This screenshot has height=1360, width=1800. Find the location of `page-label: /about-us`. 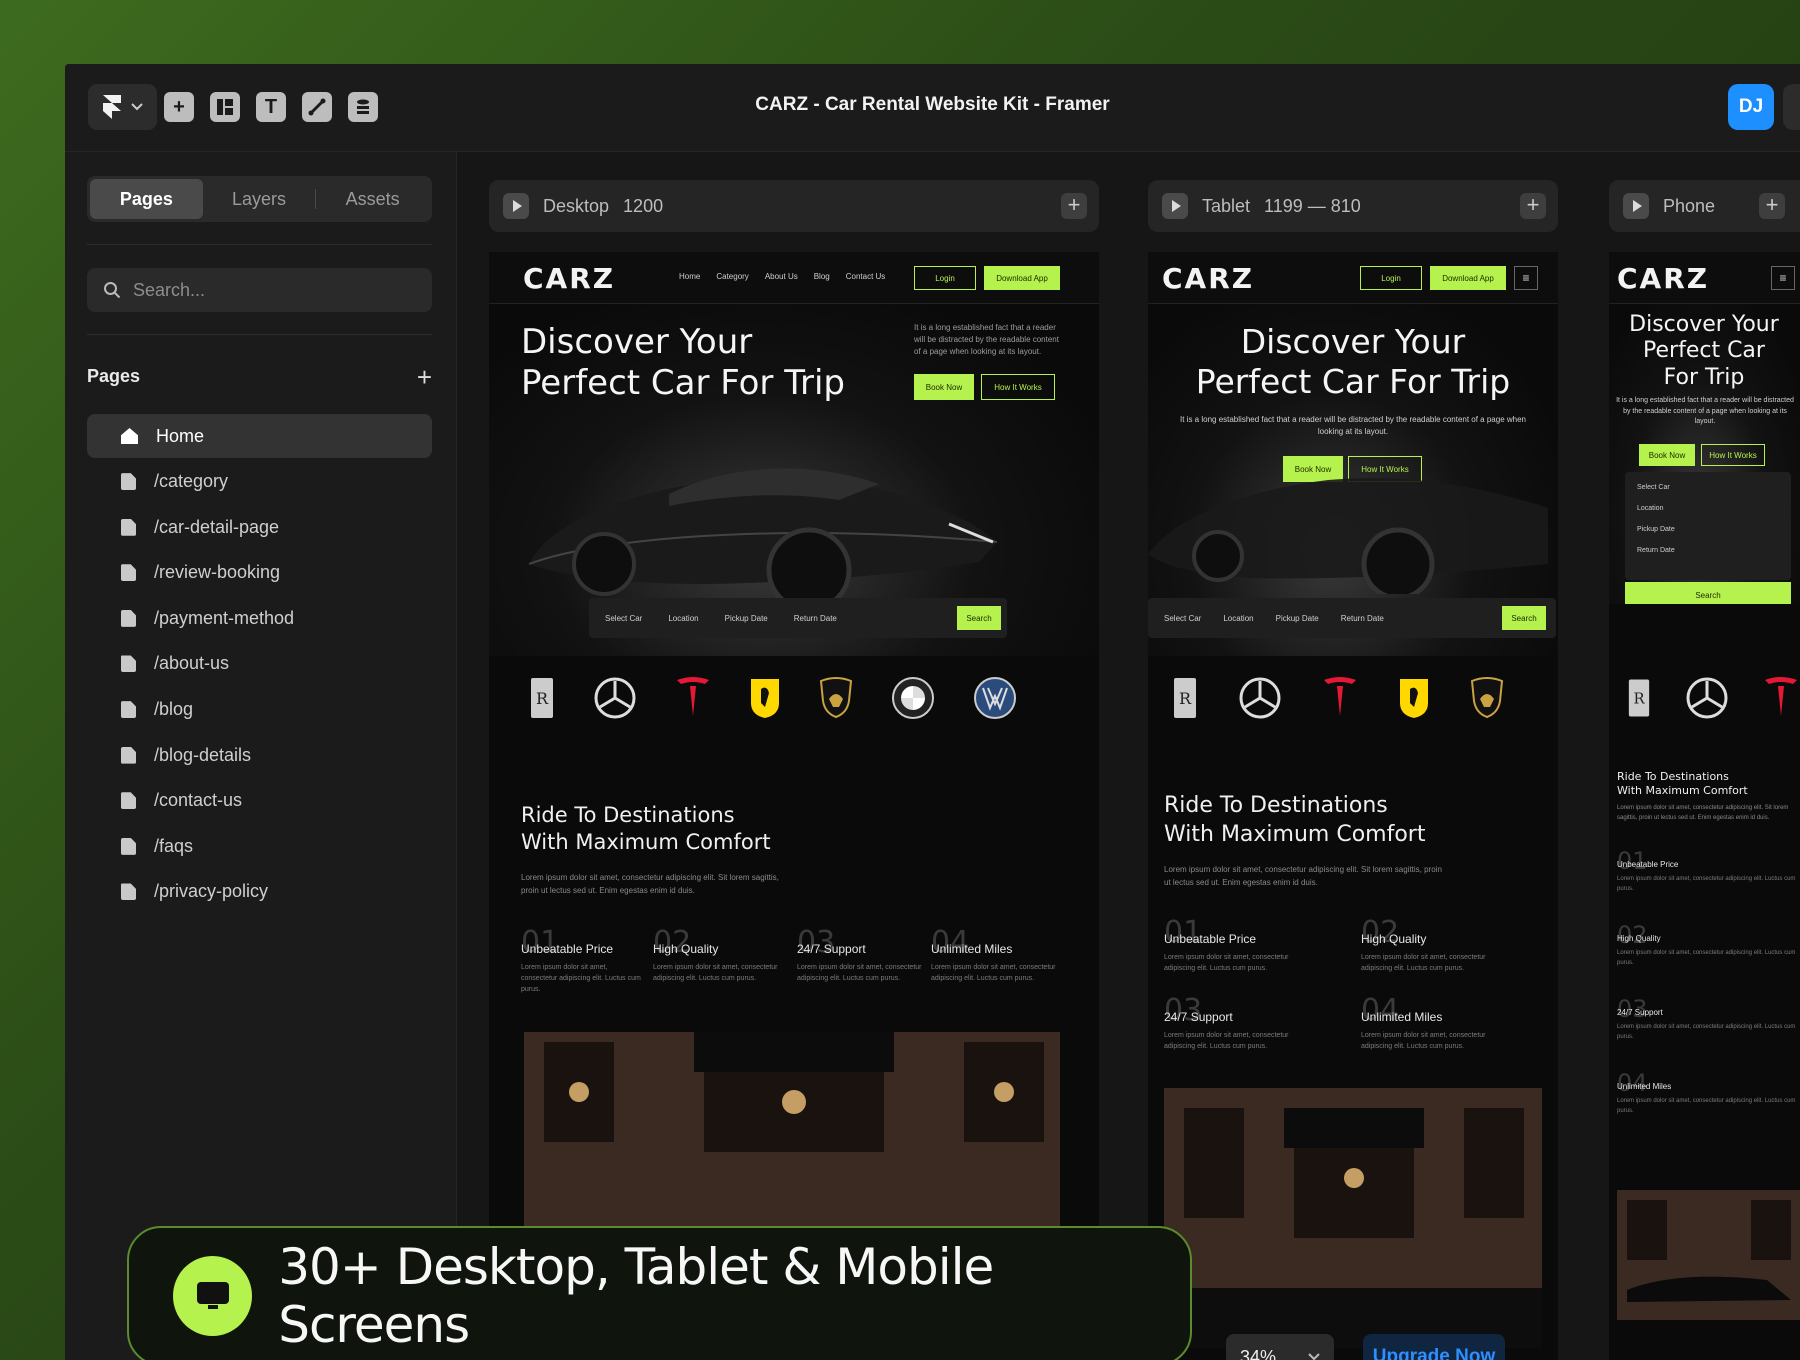

page-label: /about-us is located at coordinates (192, 663).